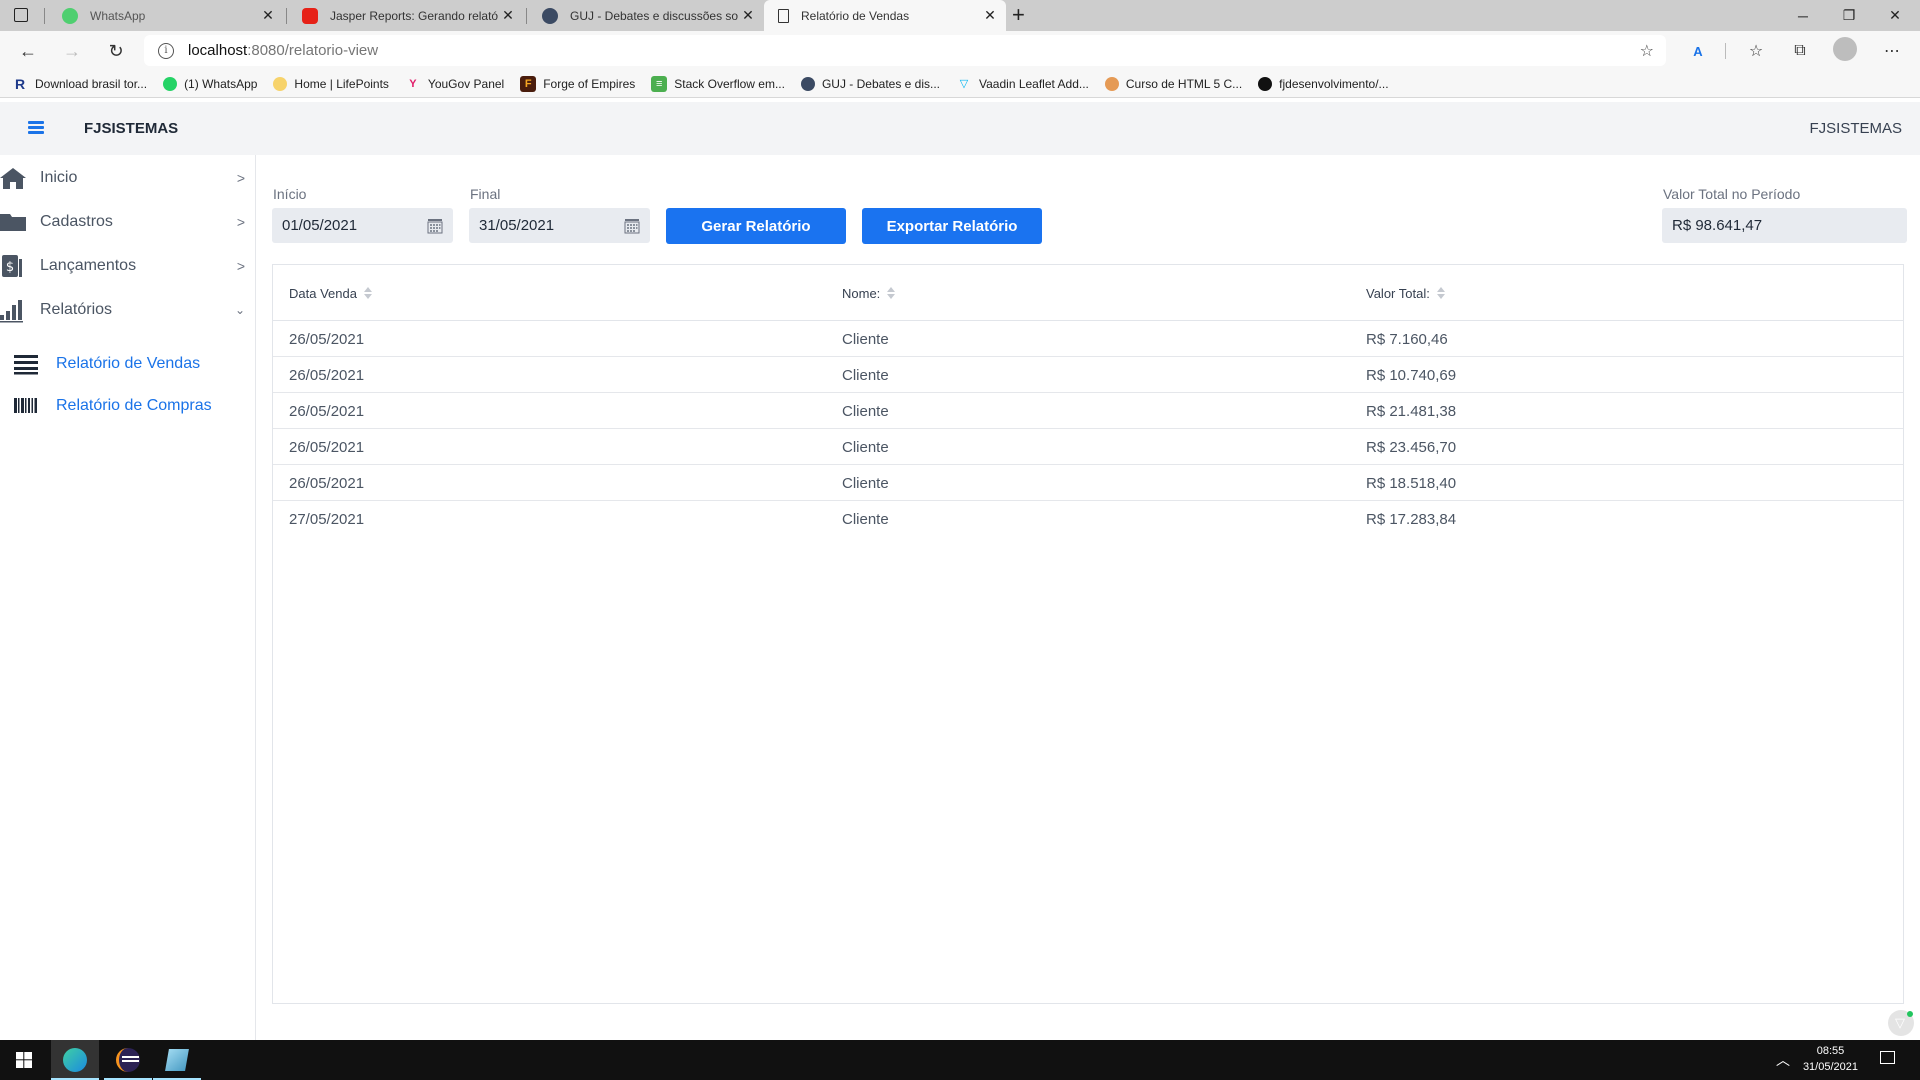 The height and width of the screenshot is (1080, 1920). What do you see at coordinates (1892, 51) in the screenshot?
I see `more-menu-icon: ⋯` at bounding box center [1892, 51].